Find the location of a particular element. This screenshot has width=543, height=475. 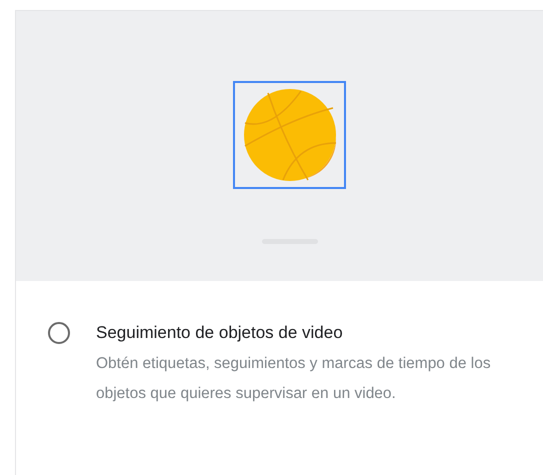

basketball-icon is located at coordinates (289, 135).